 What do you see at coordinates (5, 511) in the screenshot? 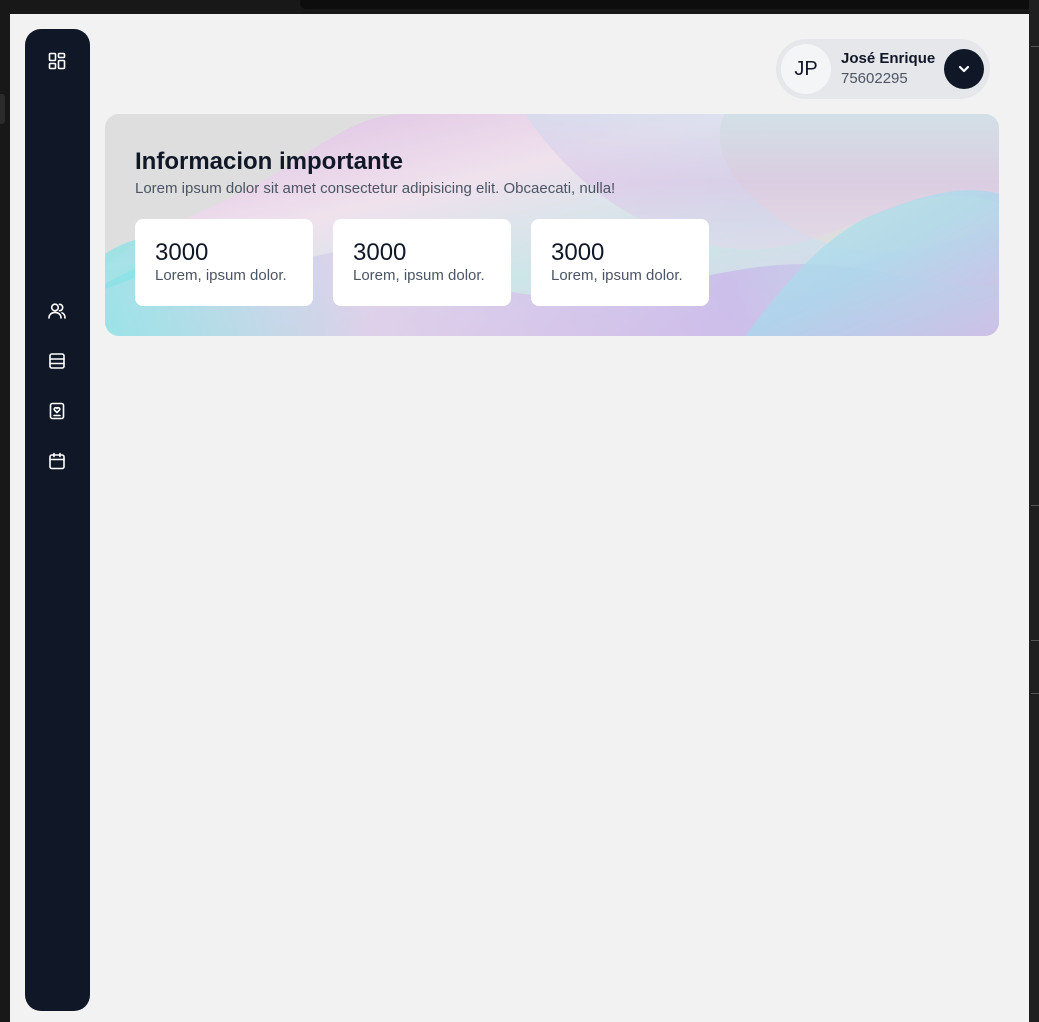
I see `editor-left-gutter` at bounding box center [5, 511].